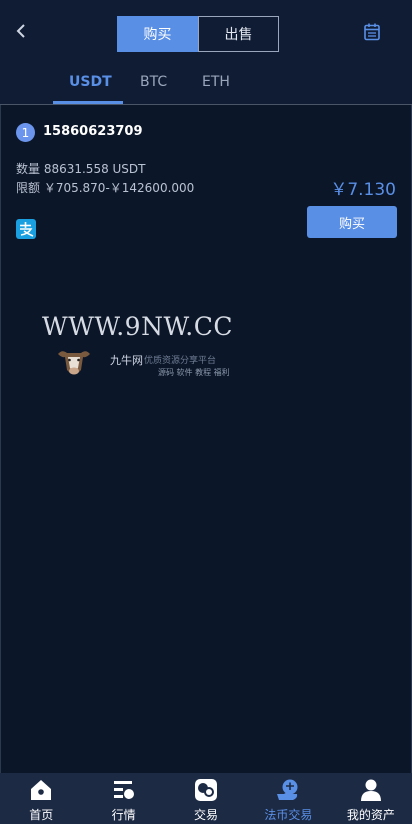  What do you see at coordinates (206, 790) in the screenshot?
I see `trade-icon` at bounding box center [206, 790].